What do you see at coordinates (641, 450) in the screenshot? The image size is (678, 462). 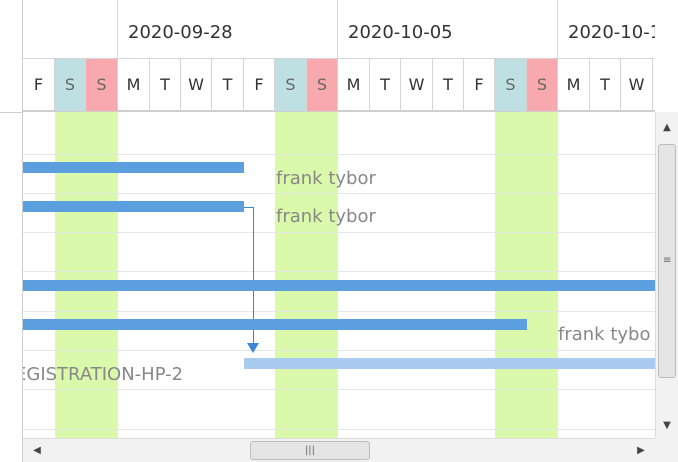 I see `scroll-right-arrow-icon: ▶` at bounding box center [641, 450].